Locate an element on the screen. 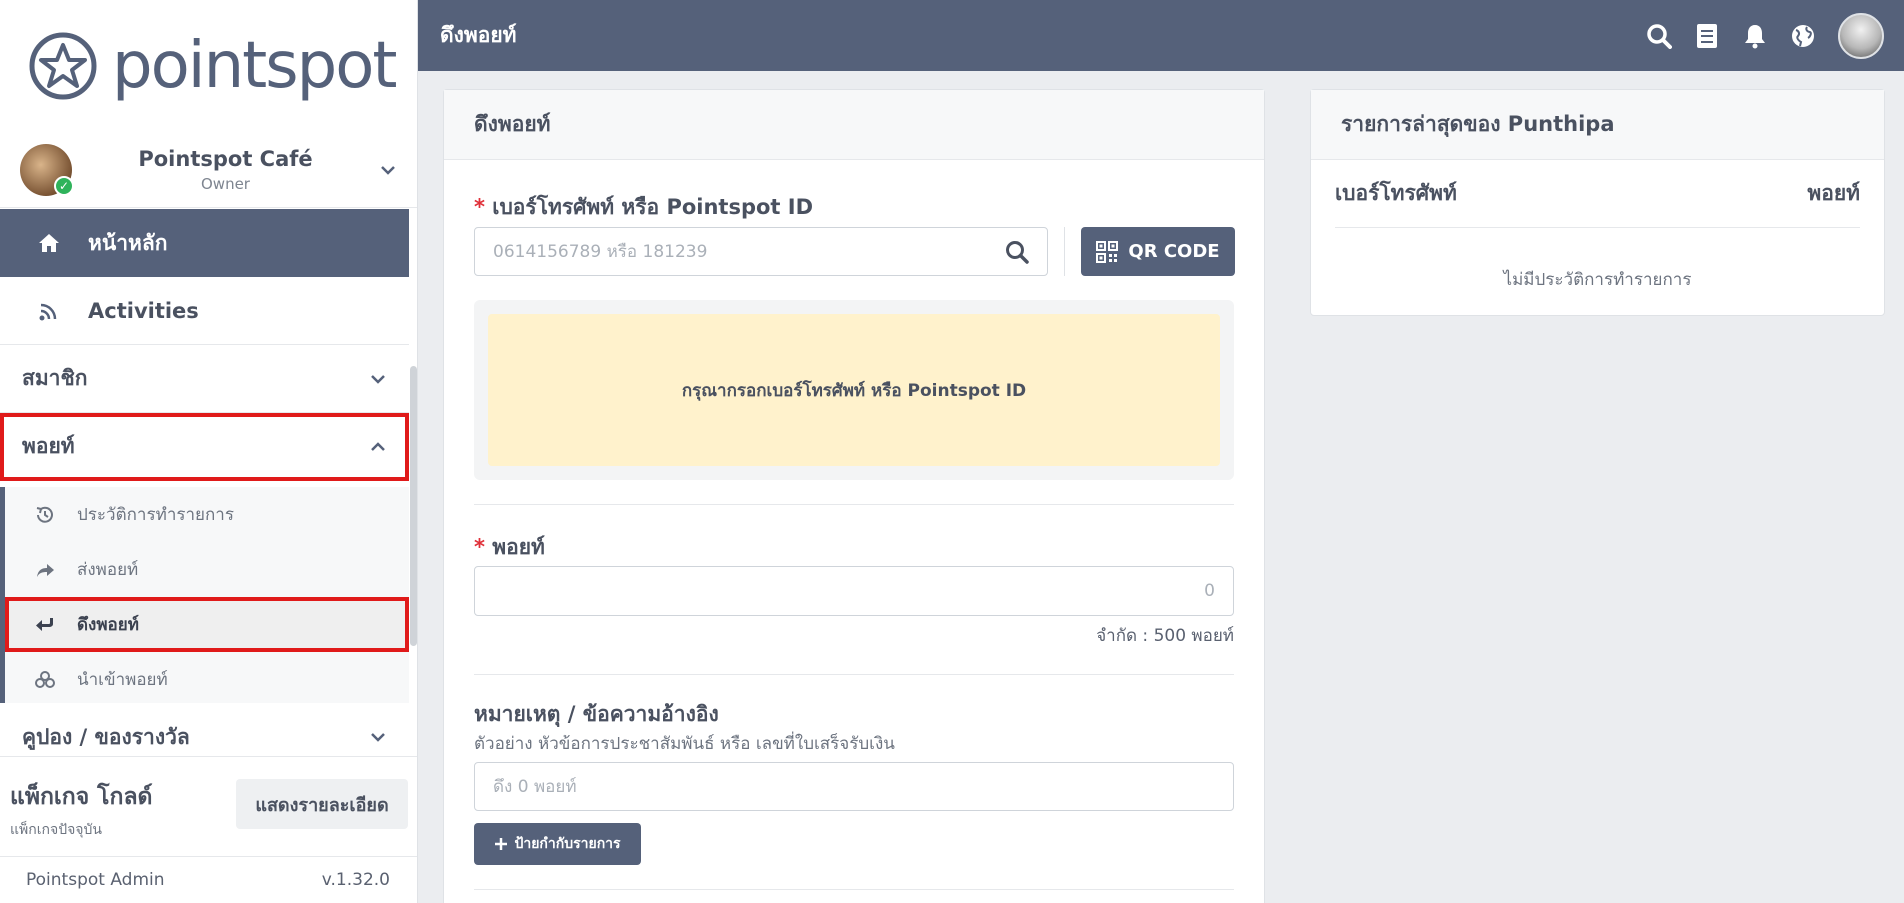 This screenshot has height=903, width=1904. reply-arrow-icon is located at coordinates (44, 624).